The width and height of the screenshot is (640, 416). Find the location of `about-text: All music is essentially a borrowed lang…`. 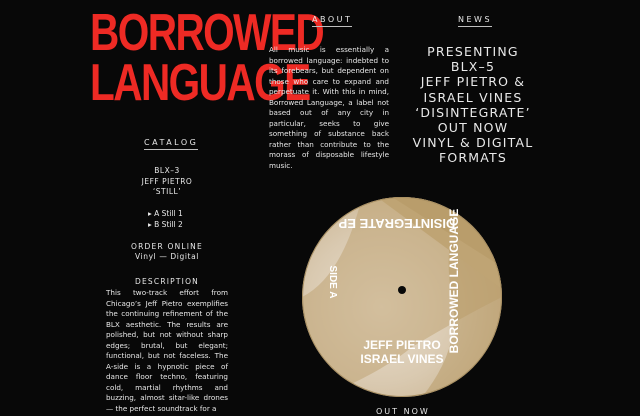

about-text: All music is essentially a borrowed lang… is located at coordinates (329, 107).